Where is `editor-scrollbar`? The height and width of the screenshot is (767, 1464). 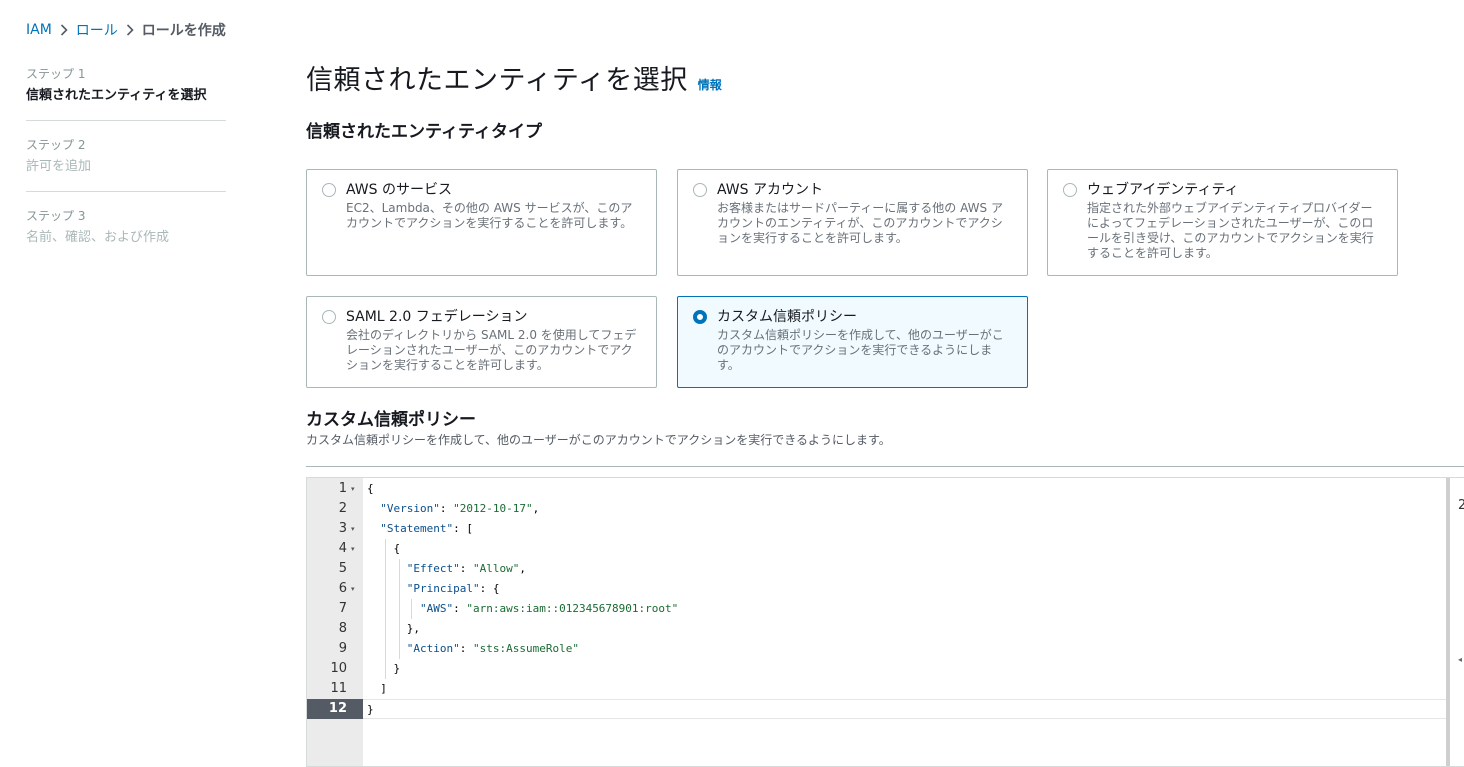 editor-scrollbar is located at coordinates (1448, 622).